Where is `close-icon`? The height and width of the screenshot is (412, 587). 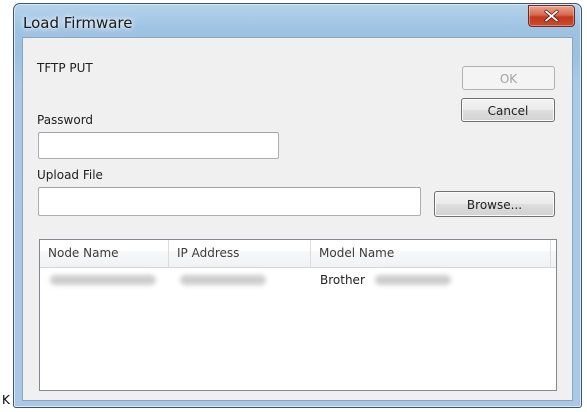
close-icon is located at coordinates (551, 16).